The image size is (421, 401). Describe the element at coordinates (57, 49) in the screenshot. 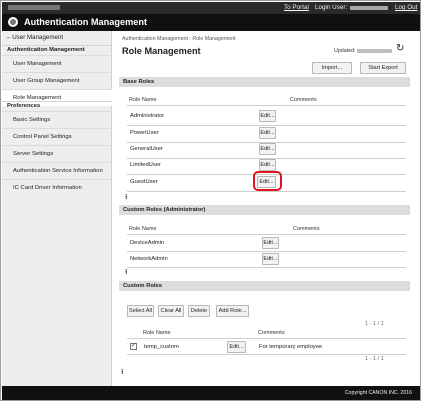

I see `sidebar-section-auth: Authentication Management` at that location.